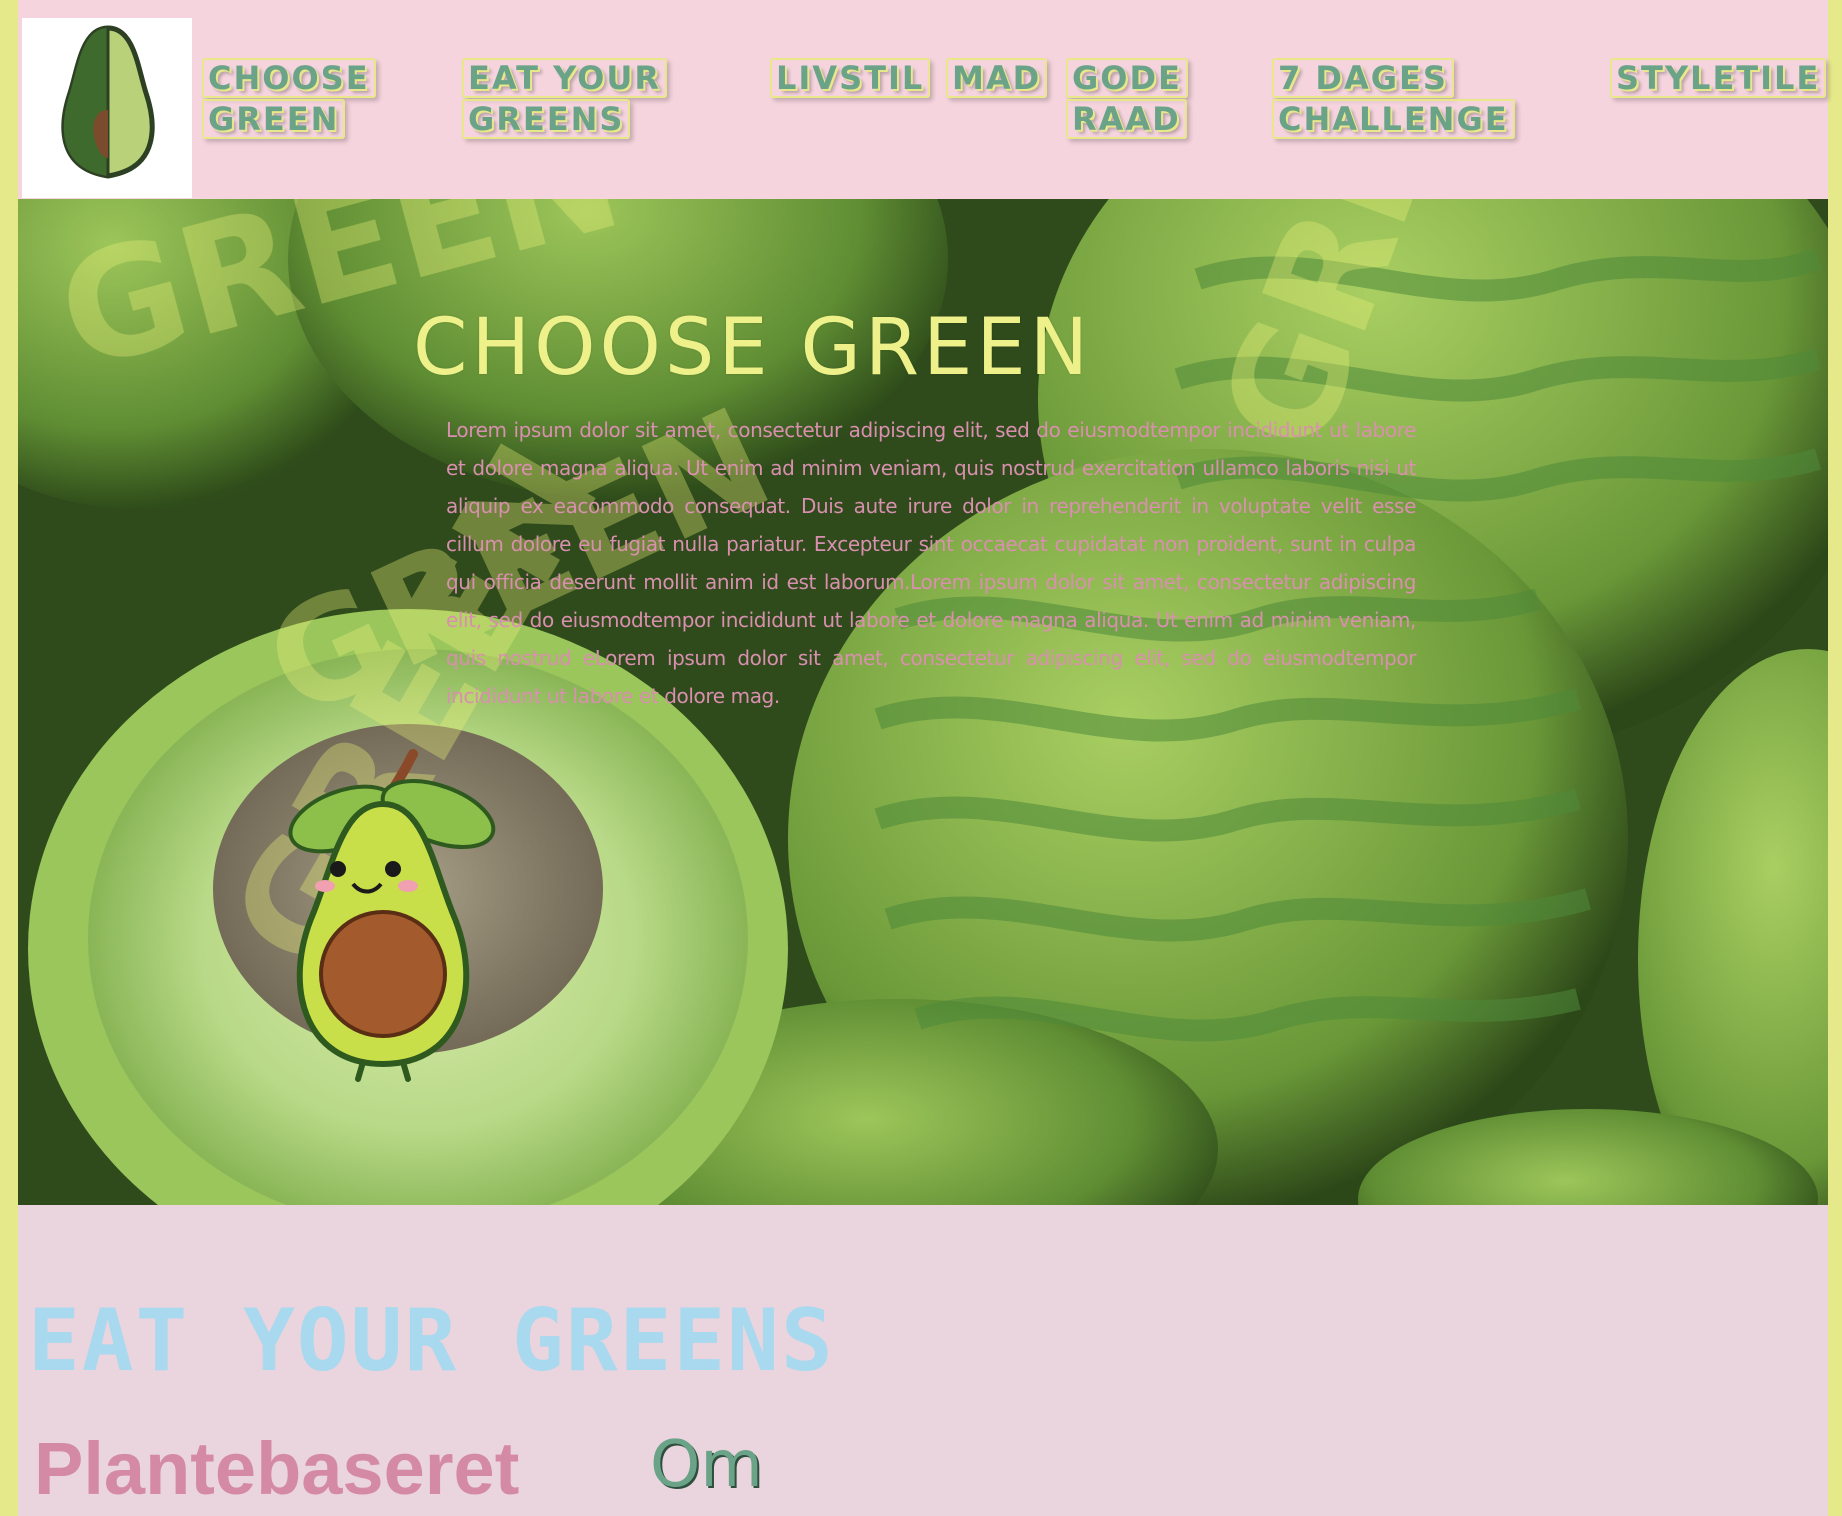  Describe the element at coordinates (546, 119) in the screenshot. I see `nav-label: GREENS` at that location.